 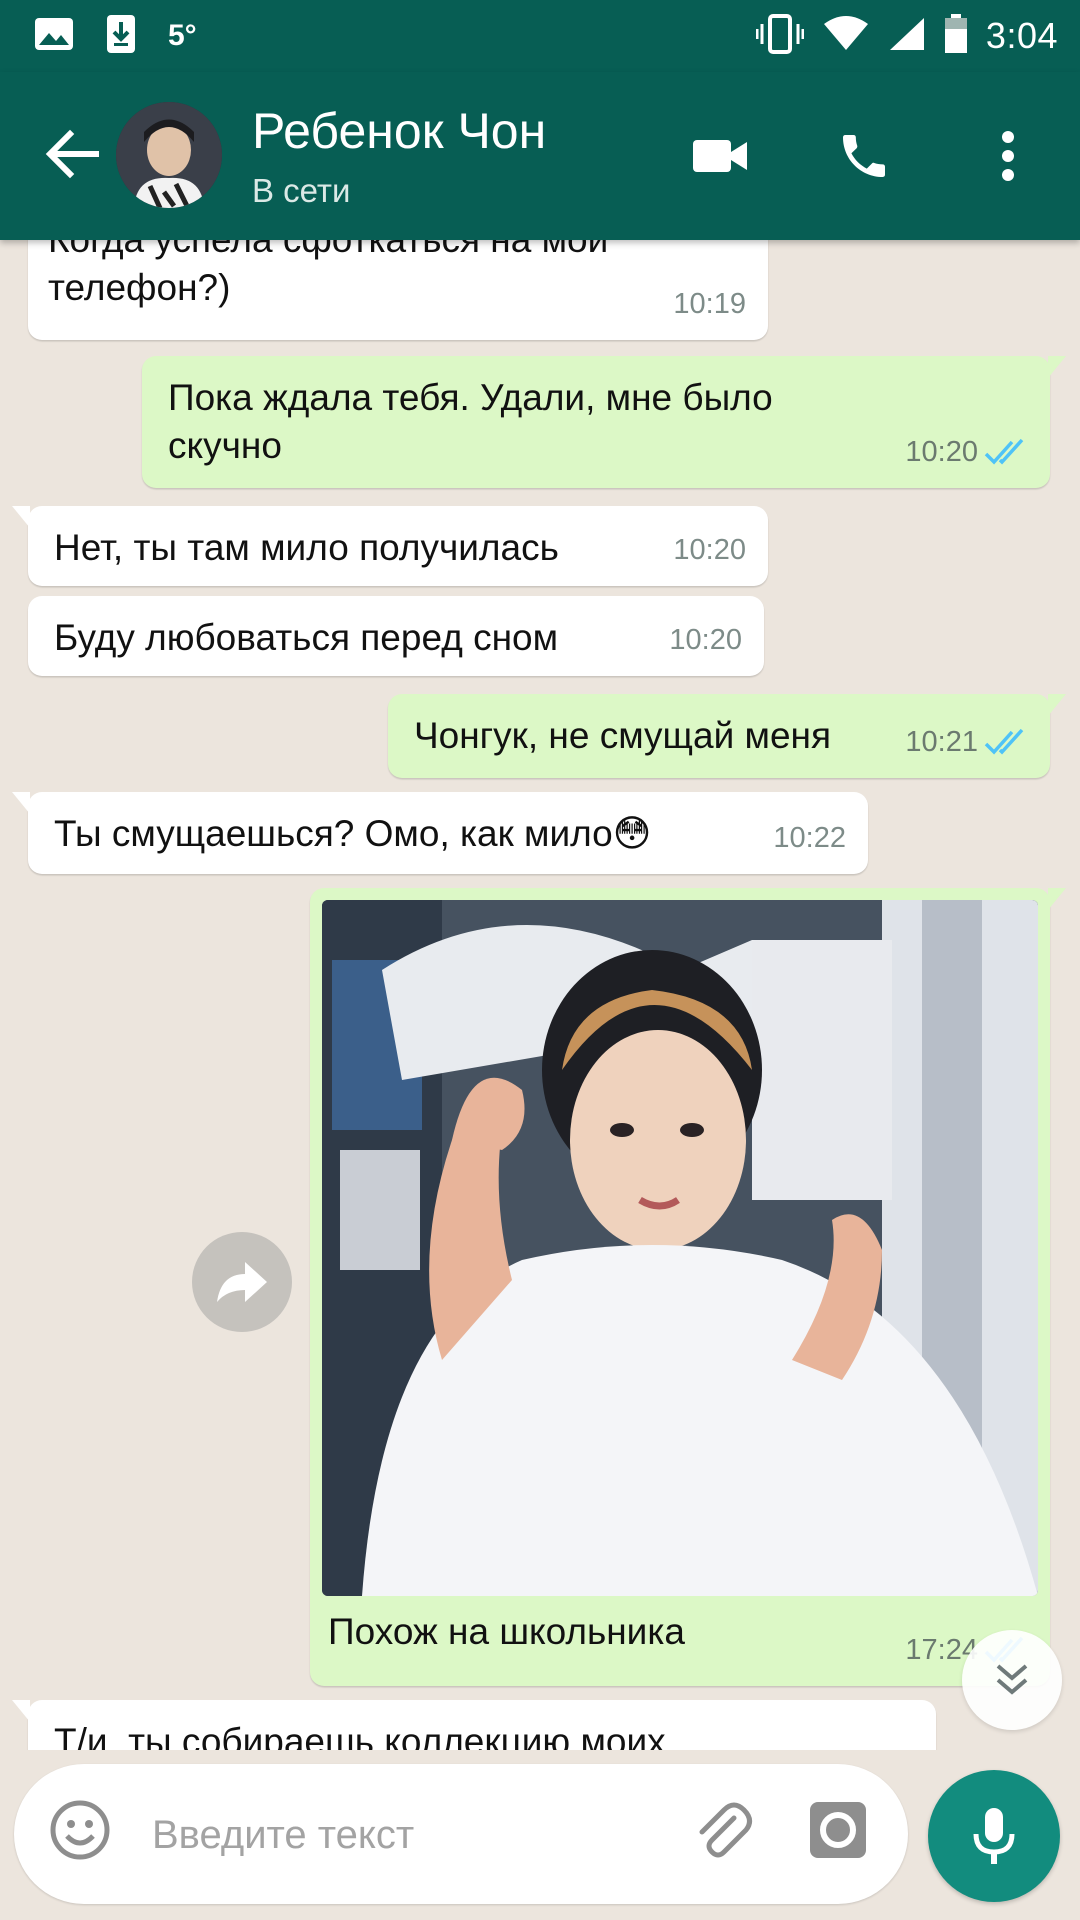 What do you see at coordinates (301, 190) in the screenshot?
I see `contact-status: В сети` at bounding box center [301, 190].